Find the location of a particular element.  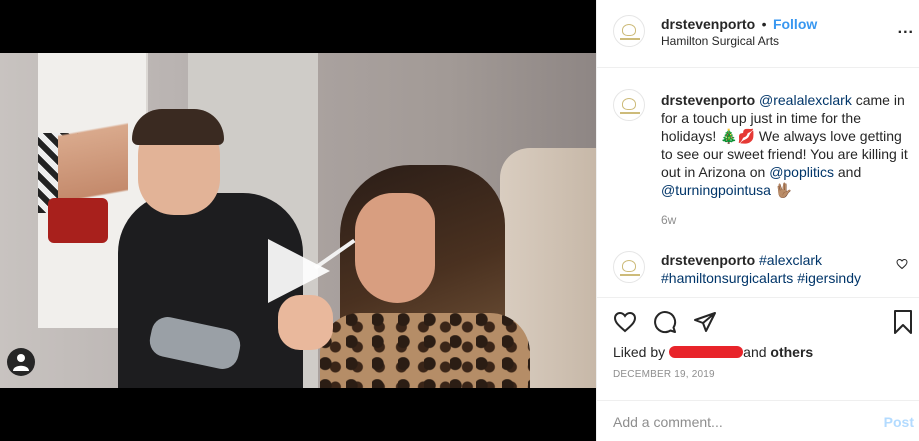

add-comment-bar: Post is located at coordinates (758, 420).